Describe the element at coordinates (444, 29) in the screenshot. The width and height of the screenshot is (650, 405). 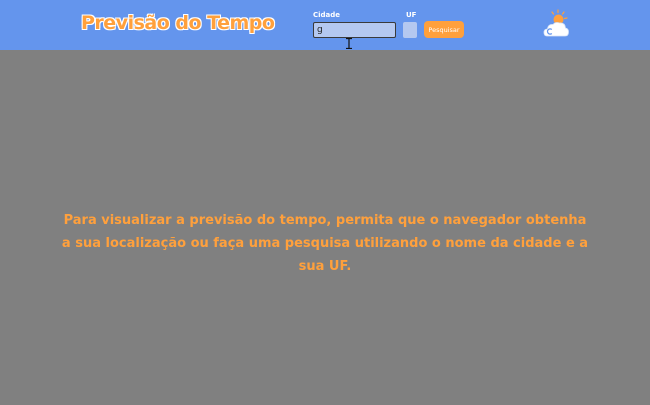
I see `search-button: Pesquisar` at that location.